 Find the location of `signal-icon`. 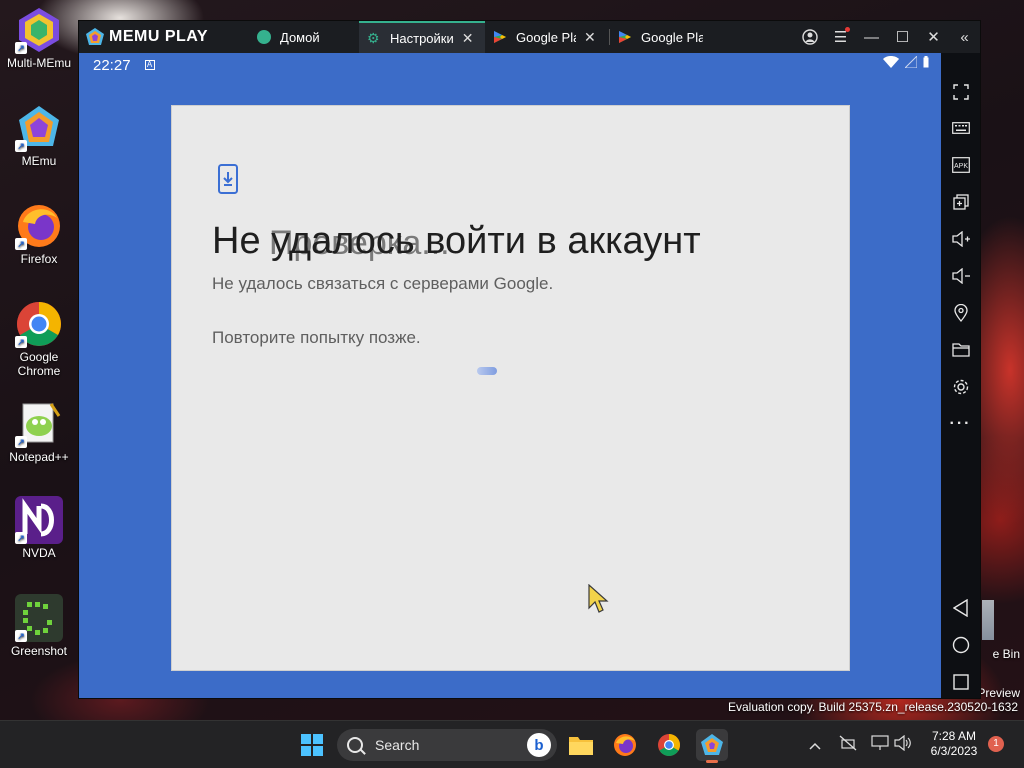

signal-icon is located at coordinates (911, 62).